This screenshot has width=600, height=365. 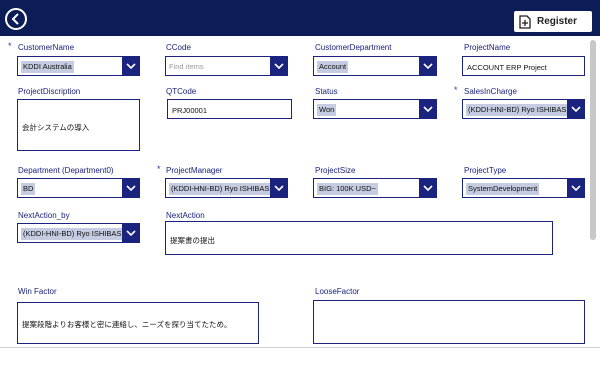 I want to click on project-name-label: ProjectName, so click(x=487, y=47).